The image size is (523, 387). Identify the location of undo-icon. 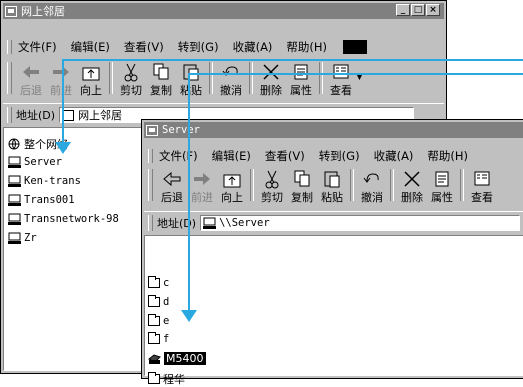
(230, 71).